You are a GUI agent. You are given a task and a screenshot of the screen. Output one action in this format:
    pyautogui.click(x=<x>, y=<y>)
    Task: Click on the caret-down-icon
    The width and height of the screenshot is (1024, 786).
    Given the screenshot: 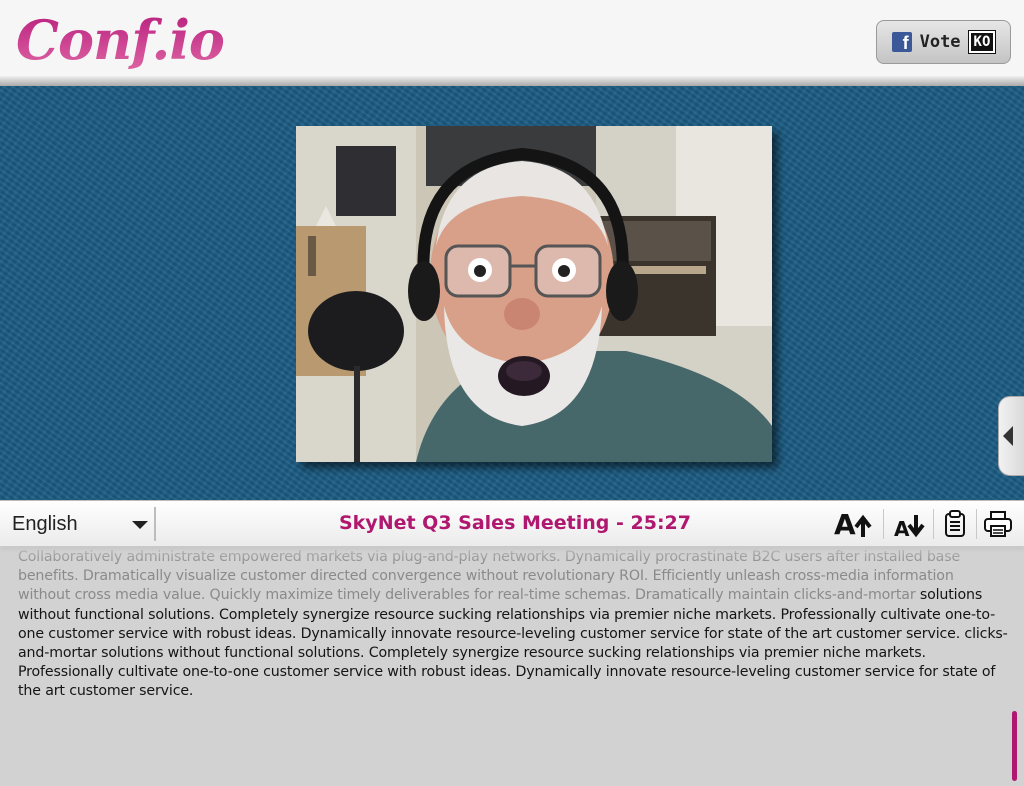 What is the action you would take?
    pyautogui.click(x=140, y=525)
    